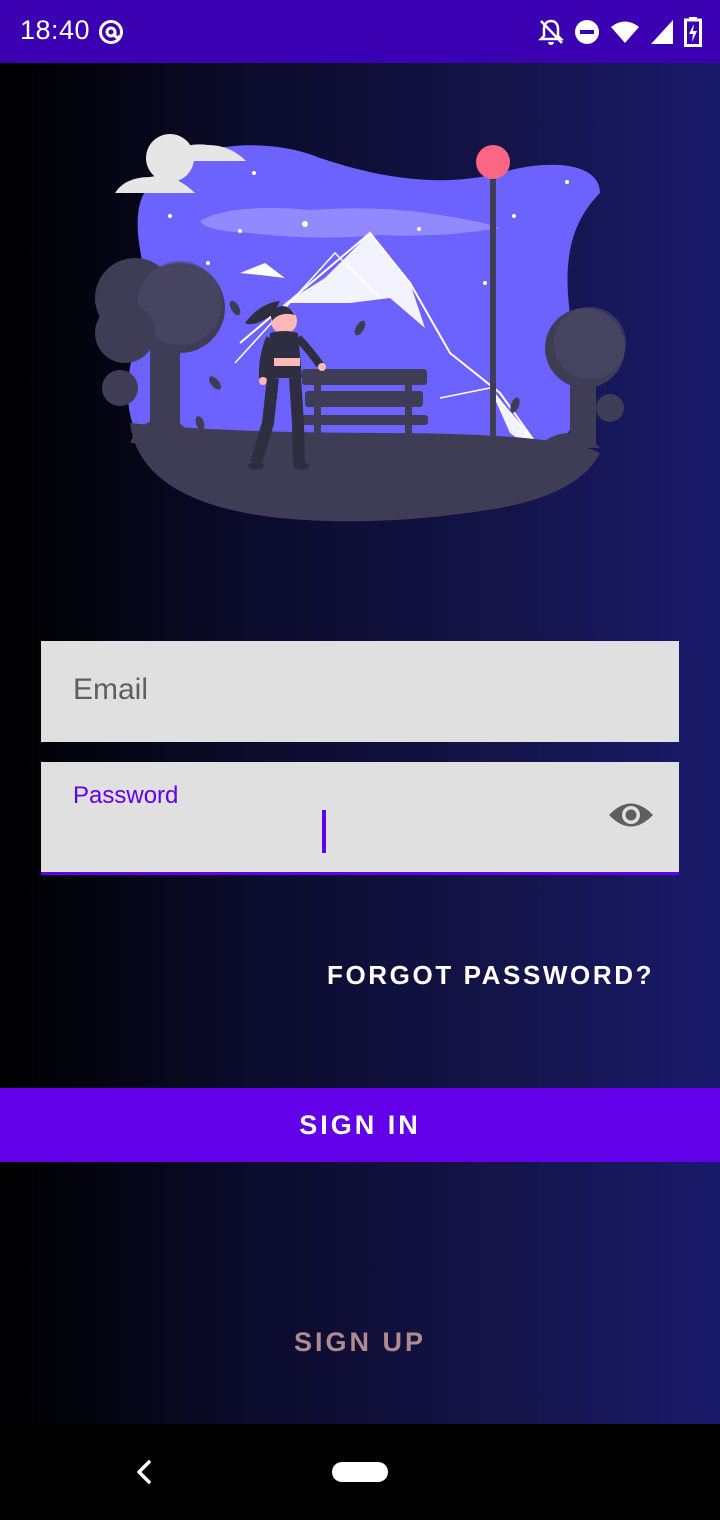  I want to click on do-not-disturb-icon, so click(587, 32).